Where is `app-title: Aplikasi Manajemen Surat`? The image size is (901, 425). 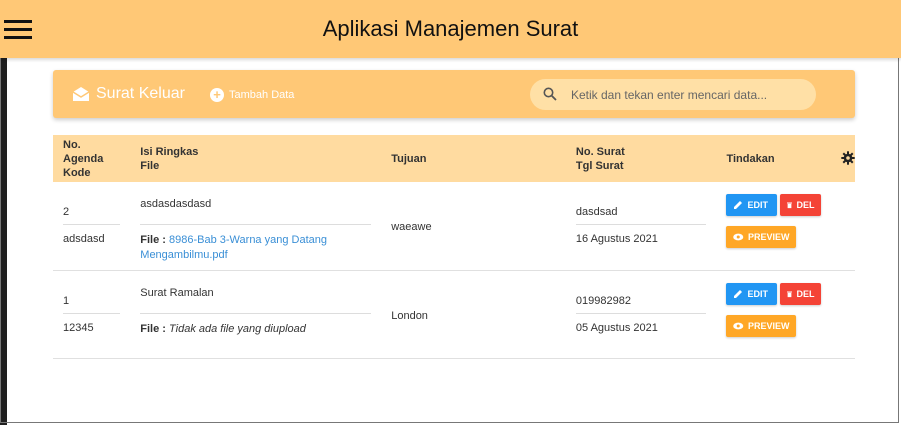
app-title: Aplikasi Manajemen Surat is located at coordinates (450, 28).